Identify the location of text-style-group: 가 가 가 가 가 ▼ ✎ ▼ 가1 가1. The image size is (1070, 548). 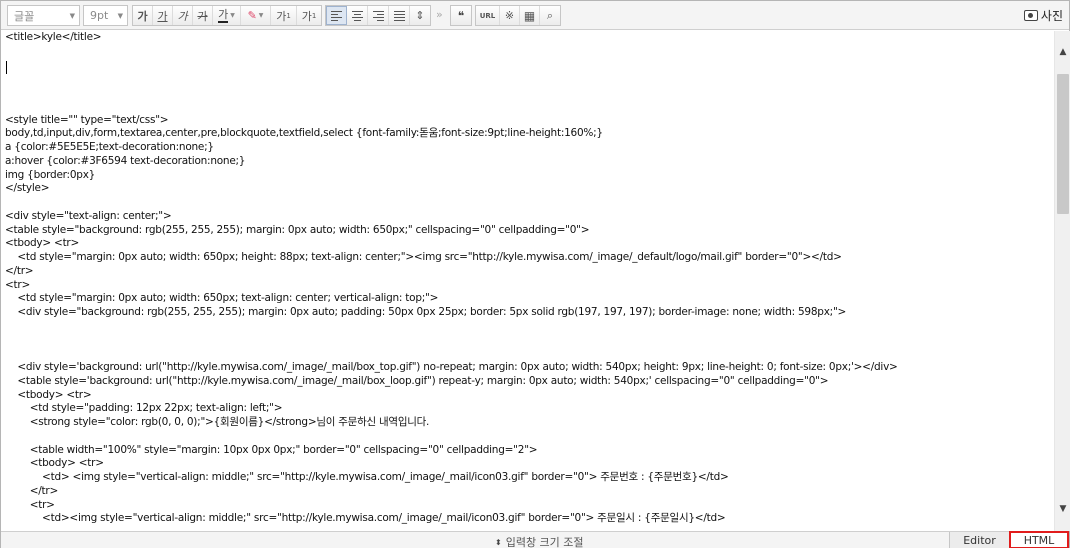
(227, 15).